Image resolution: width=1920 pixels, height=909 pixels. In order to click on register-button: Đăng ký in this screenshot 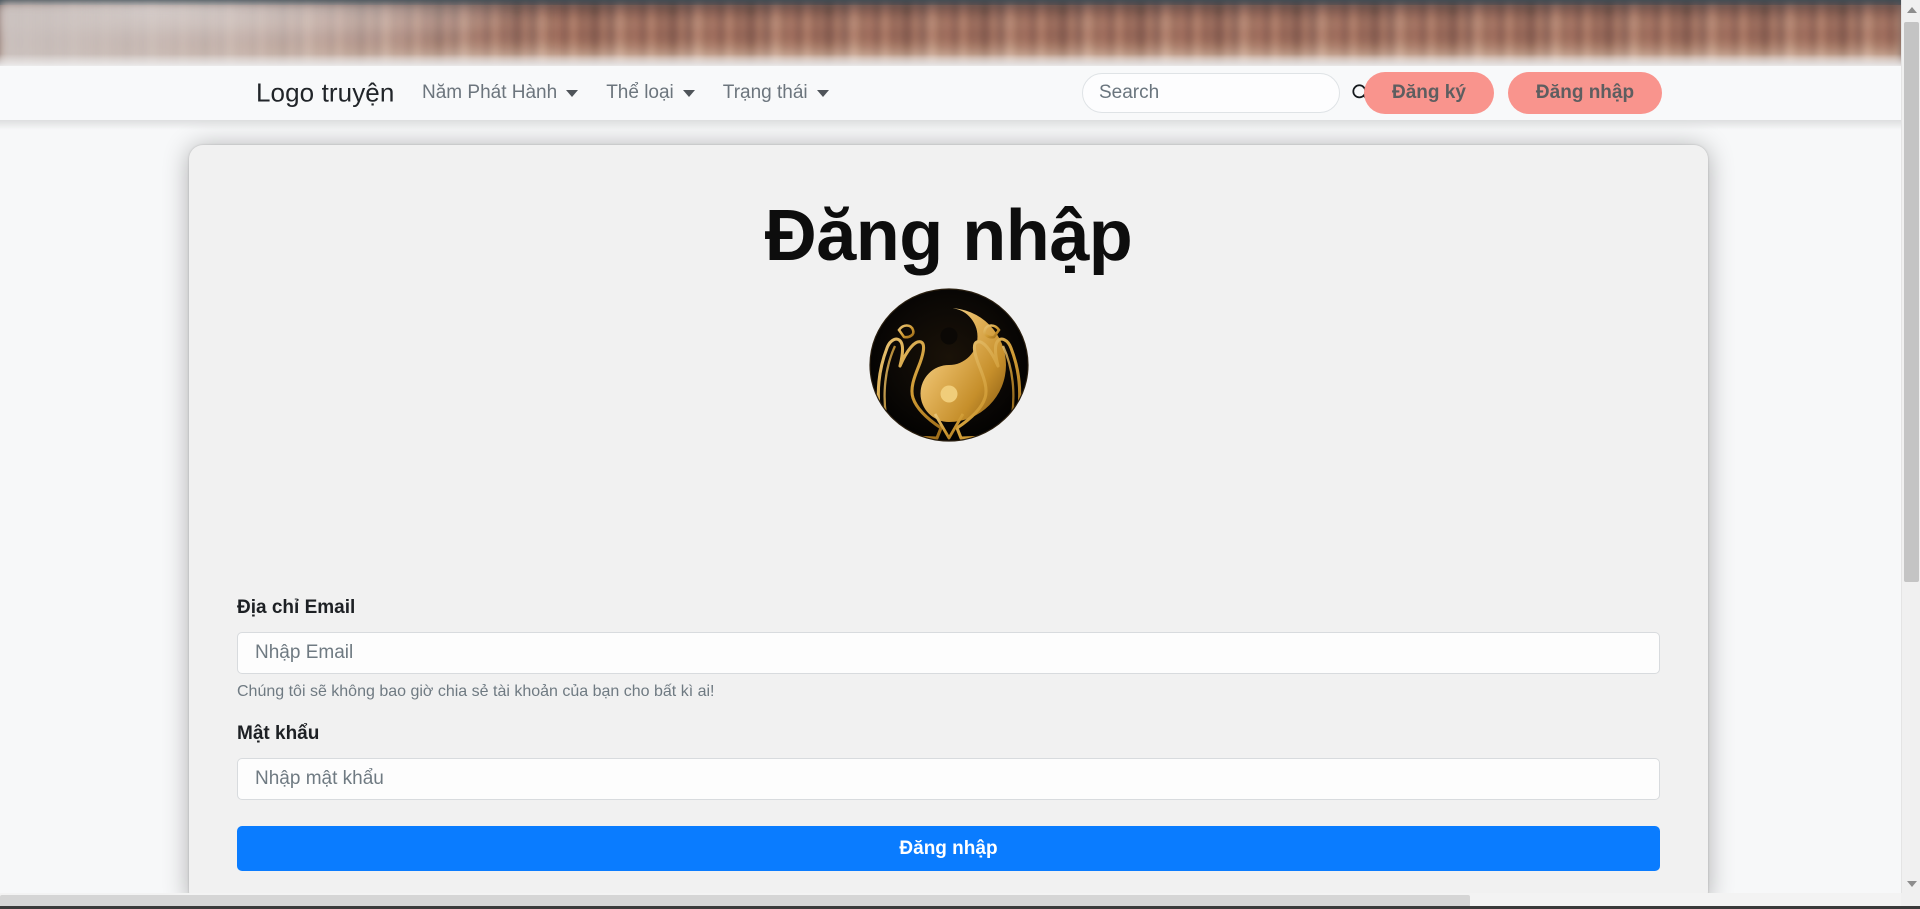, I will do `click(1429, 93)`.